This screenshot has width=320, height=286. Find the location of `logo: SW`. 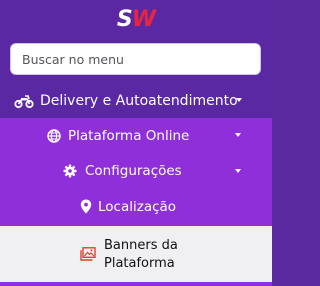

logo: SW is located at coordinates (136, 19).